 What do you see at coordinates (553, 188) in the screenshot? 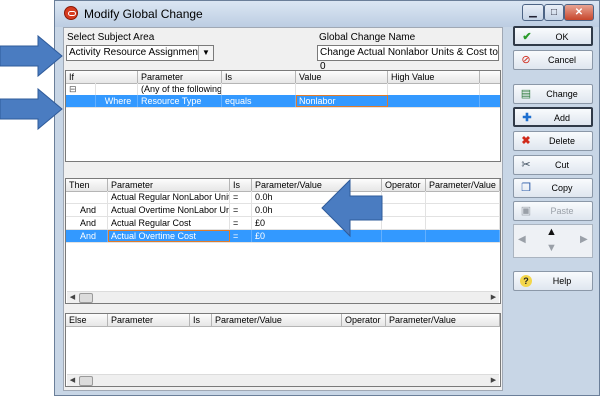
I see `copy-button: ❐ Copy` at bounding box center [553, 188].